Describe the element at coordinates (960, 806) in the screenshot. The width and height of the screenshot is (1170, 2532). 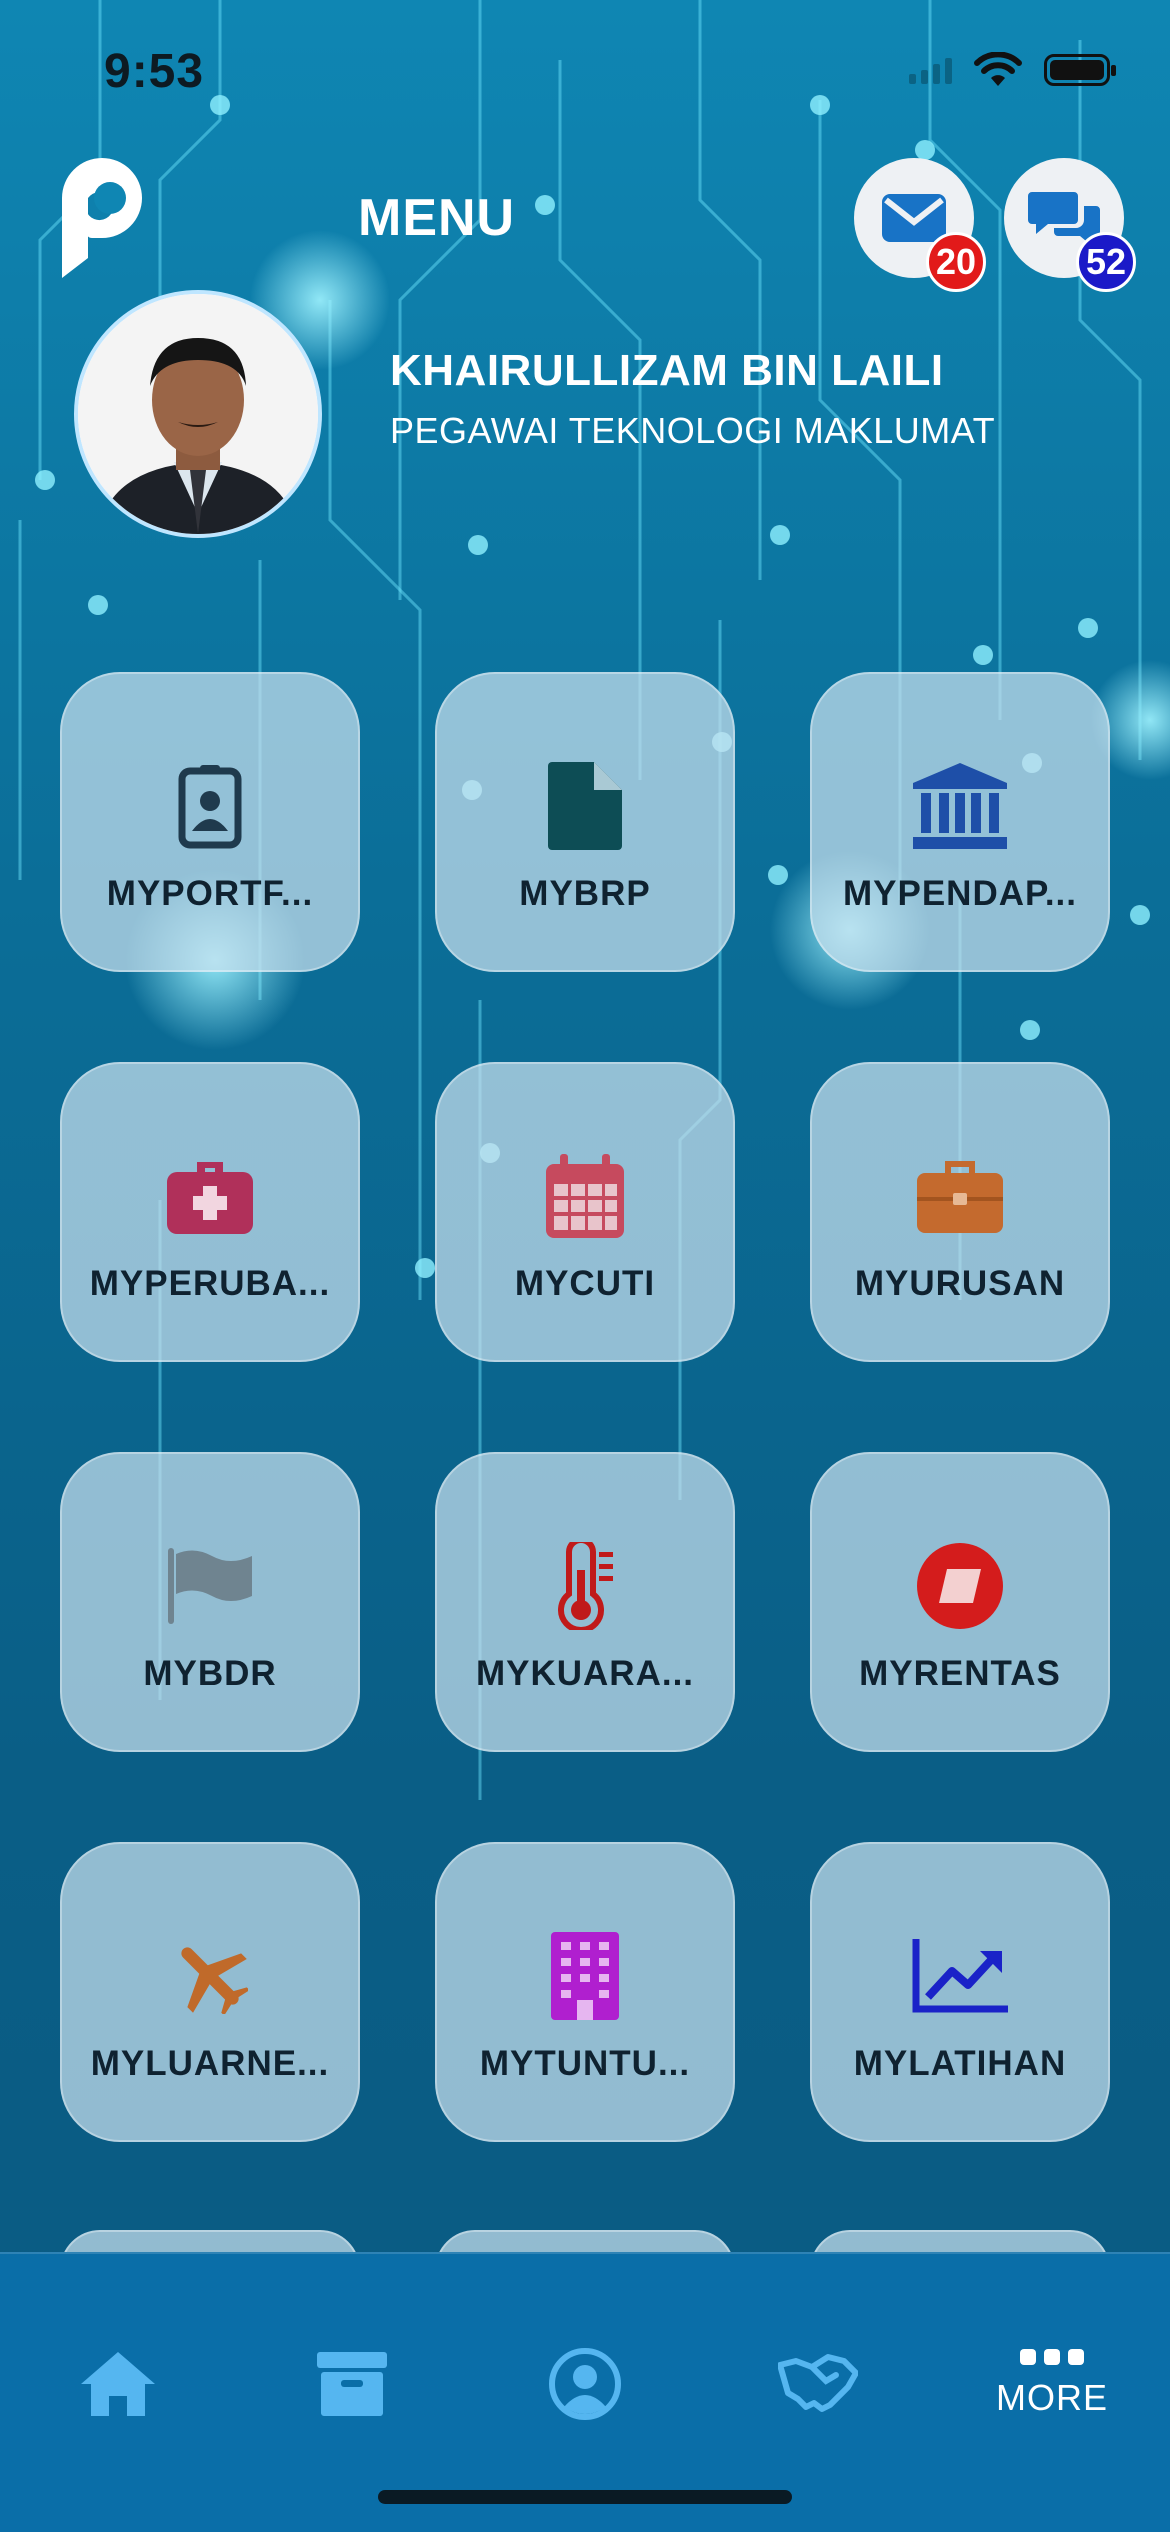
I see `bank-icon` at that location.